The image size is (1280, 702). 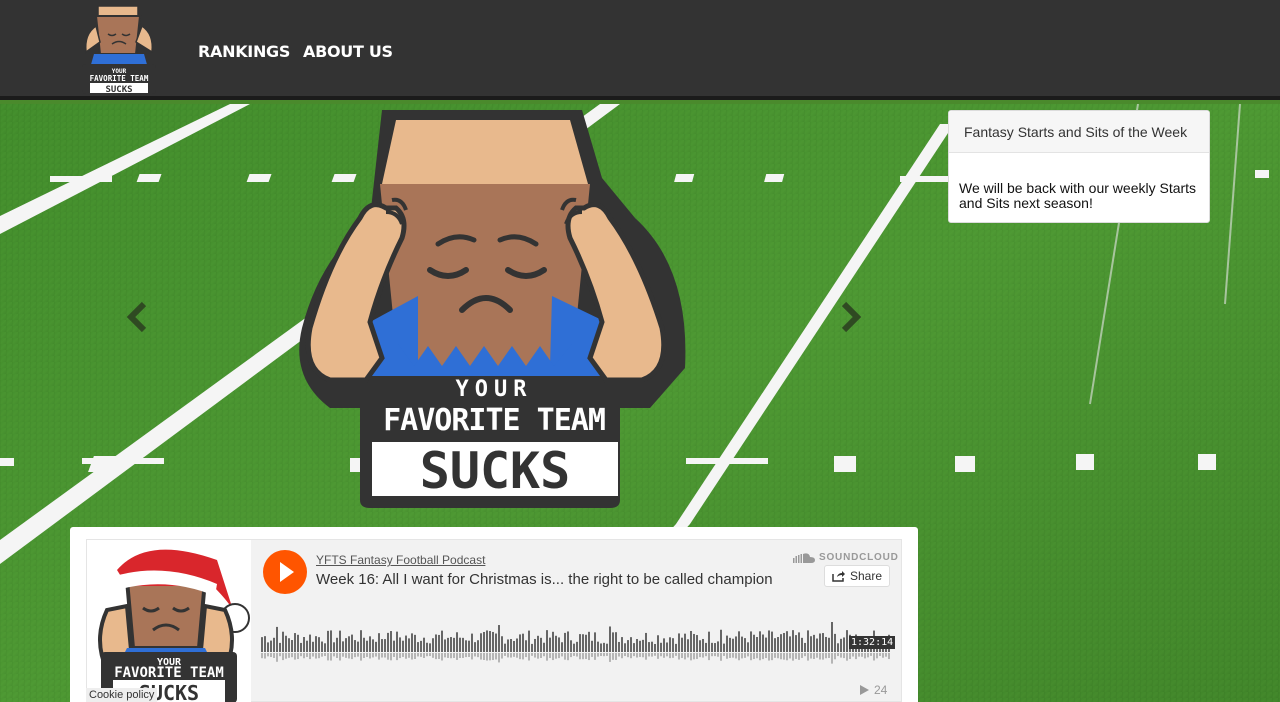 I want to click on play-button, so click(x=285, y=572).